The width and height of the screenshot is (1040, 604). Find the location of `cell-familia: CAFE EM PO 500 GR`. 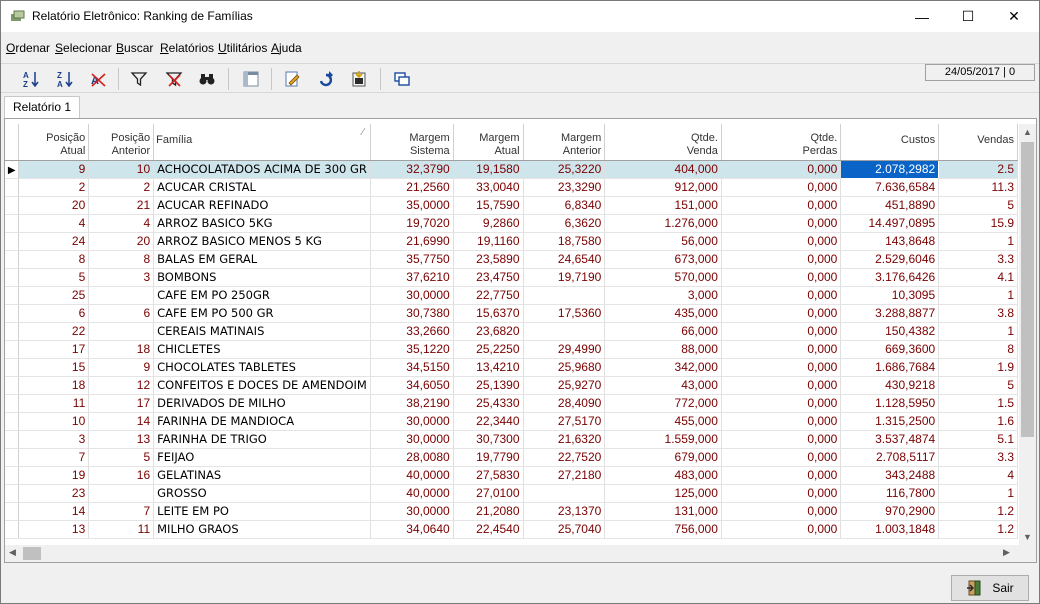

cell-familia: CAFE EM PO 500 GR is located at coordinates (262, 313).